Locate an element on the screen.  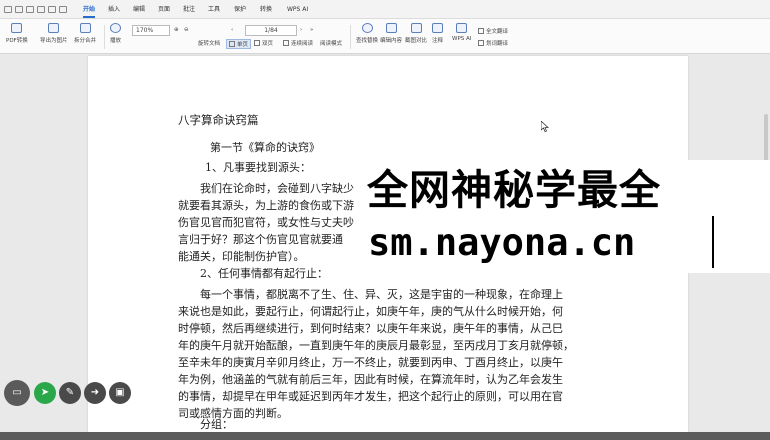
continuous-icon is located at coordinates (286, 43).